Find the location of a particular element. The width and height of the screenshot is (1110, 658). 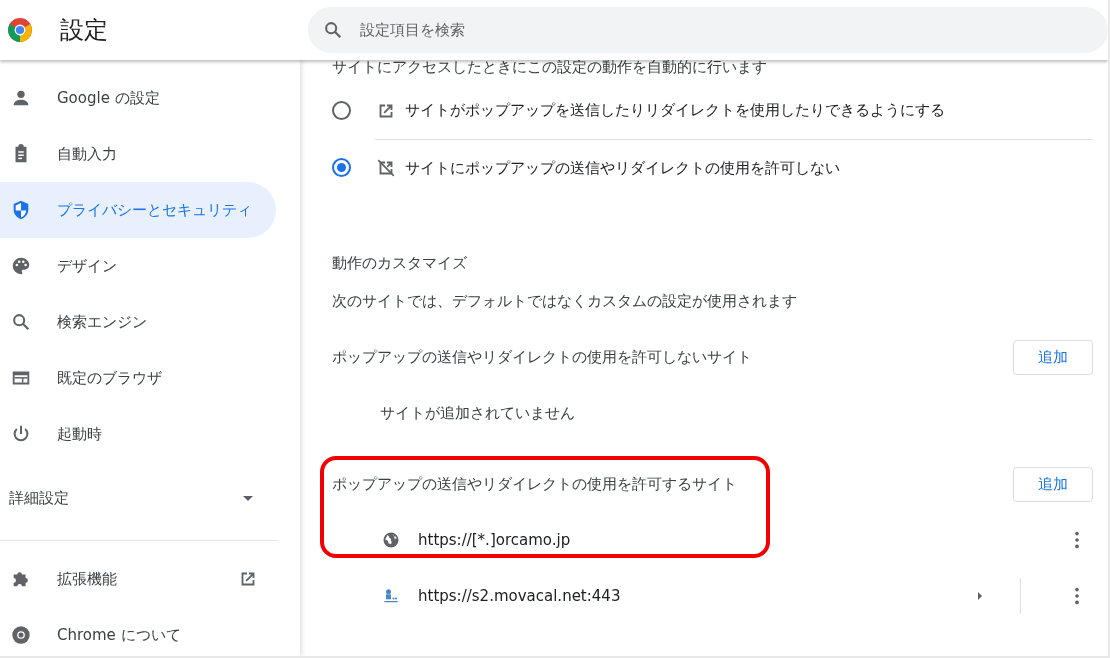

list-title: ポップアップの送信やリダイレクトの使用を許可しないサイト is located at coordinates (542, 357).